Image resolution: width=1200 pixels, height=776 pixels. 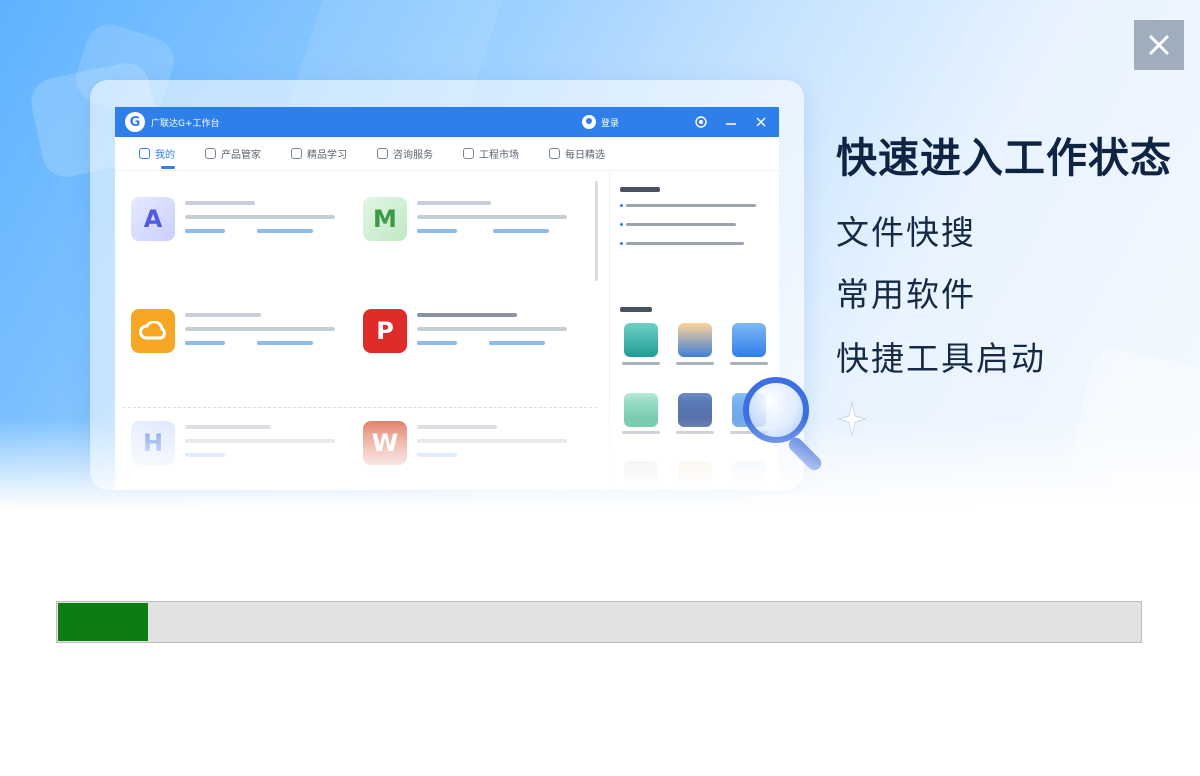 What do you see at coordinates (599, 622) in the screenshot?
I see `loading-progress-bar` at bounding box center [599, 622].